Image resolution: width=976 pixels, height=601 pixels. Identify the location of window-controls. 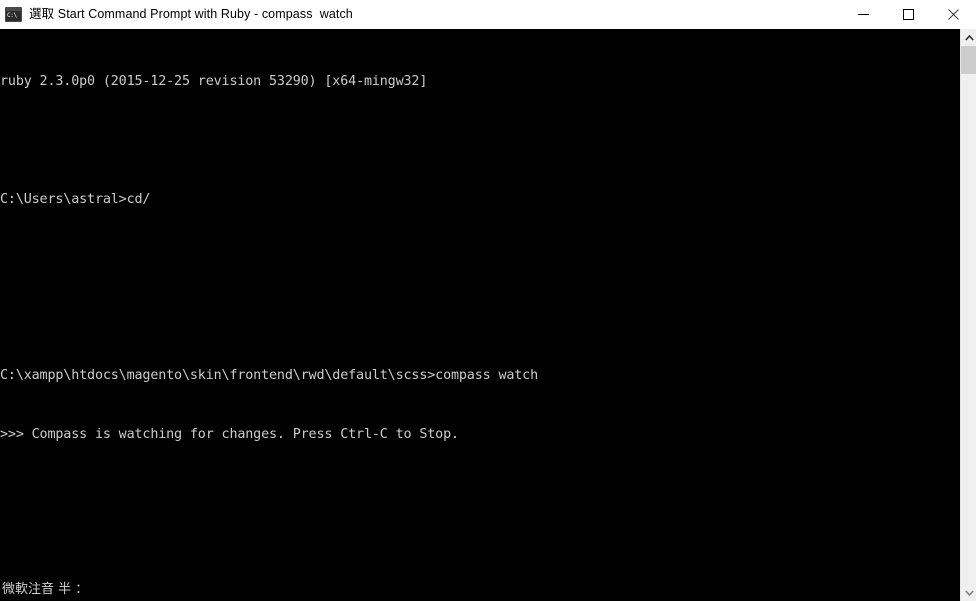
(908, 14).